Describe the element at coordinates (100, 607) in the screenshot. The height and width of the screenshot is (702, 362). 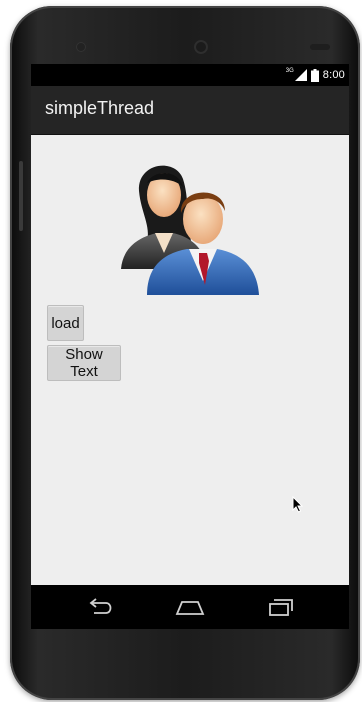
I see `back-icon` at that location.